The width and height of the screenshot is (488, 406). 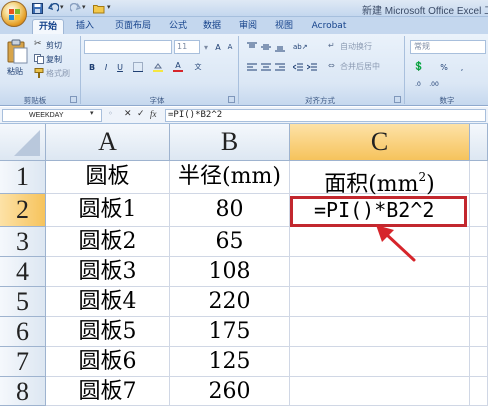 What do you see at coordinates (23, 302) in the screenshot?
I see `row-header-5: 5` at bounding box center [23, 302].